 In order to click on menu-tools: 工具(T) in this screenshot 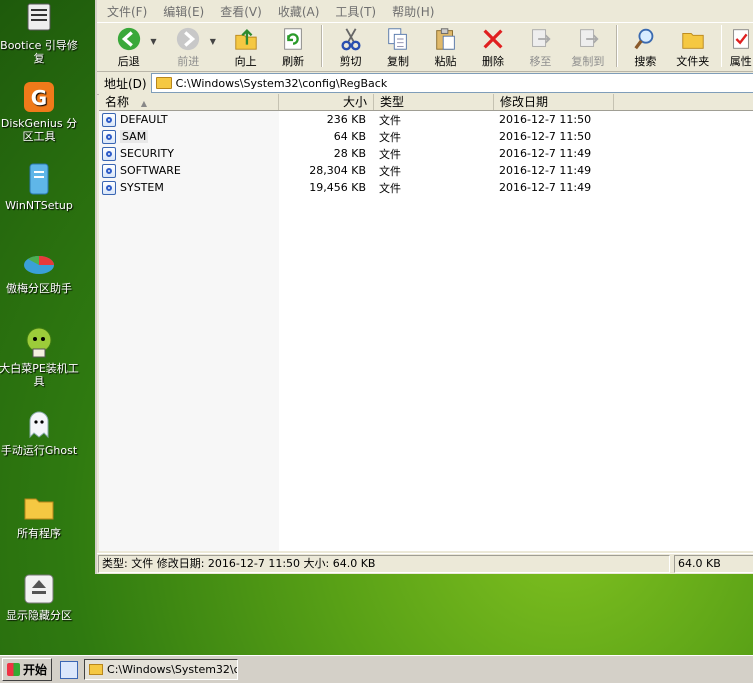, I will do `click(355, 11)`.